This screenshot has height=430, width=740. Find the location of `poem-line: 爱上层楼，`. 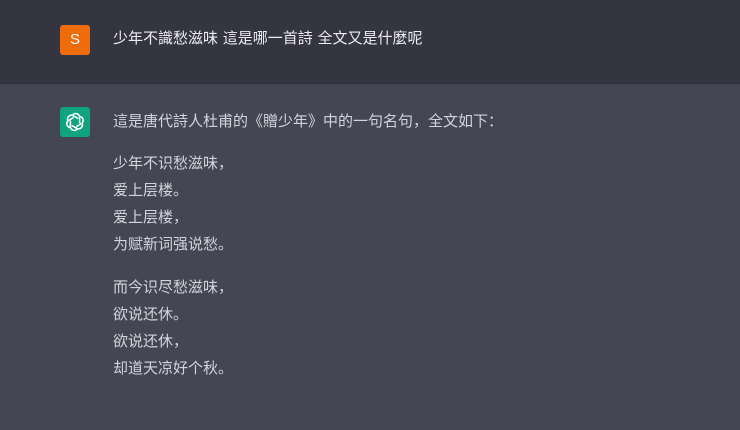

poem-line: 爱上层楼， is located at coordinates (151, 217).